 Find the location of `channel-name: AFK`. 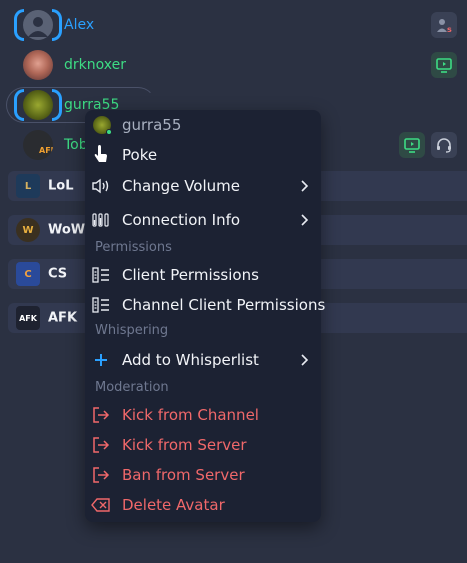

channel-name: AFK is located at coordinates (63, 318).